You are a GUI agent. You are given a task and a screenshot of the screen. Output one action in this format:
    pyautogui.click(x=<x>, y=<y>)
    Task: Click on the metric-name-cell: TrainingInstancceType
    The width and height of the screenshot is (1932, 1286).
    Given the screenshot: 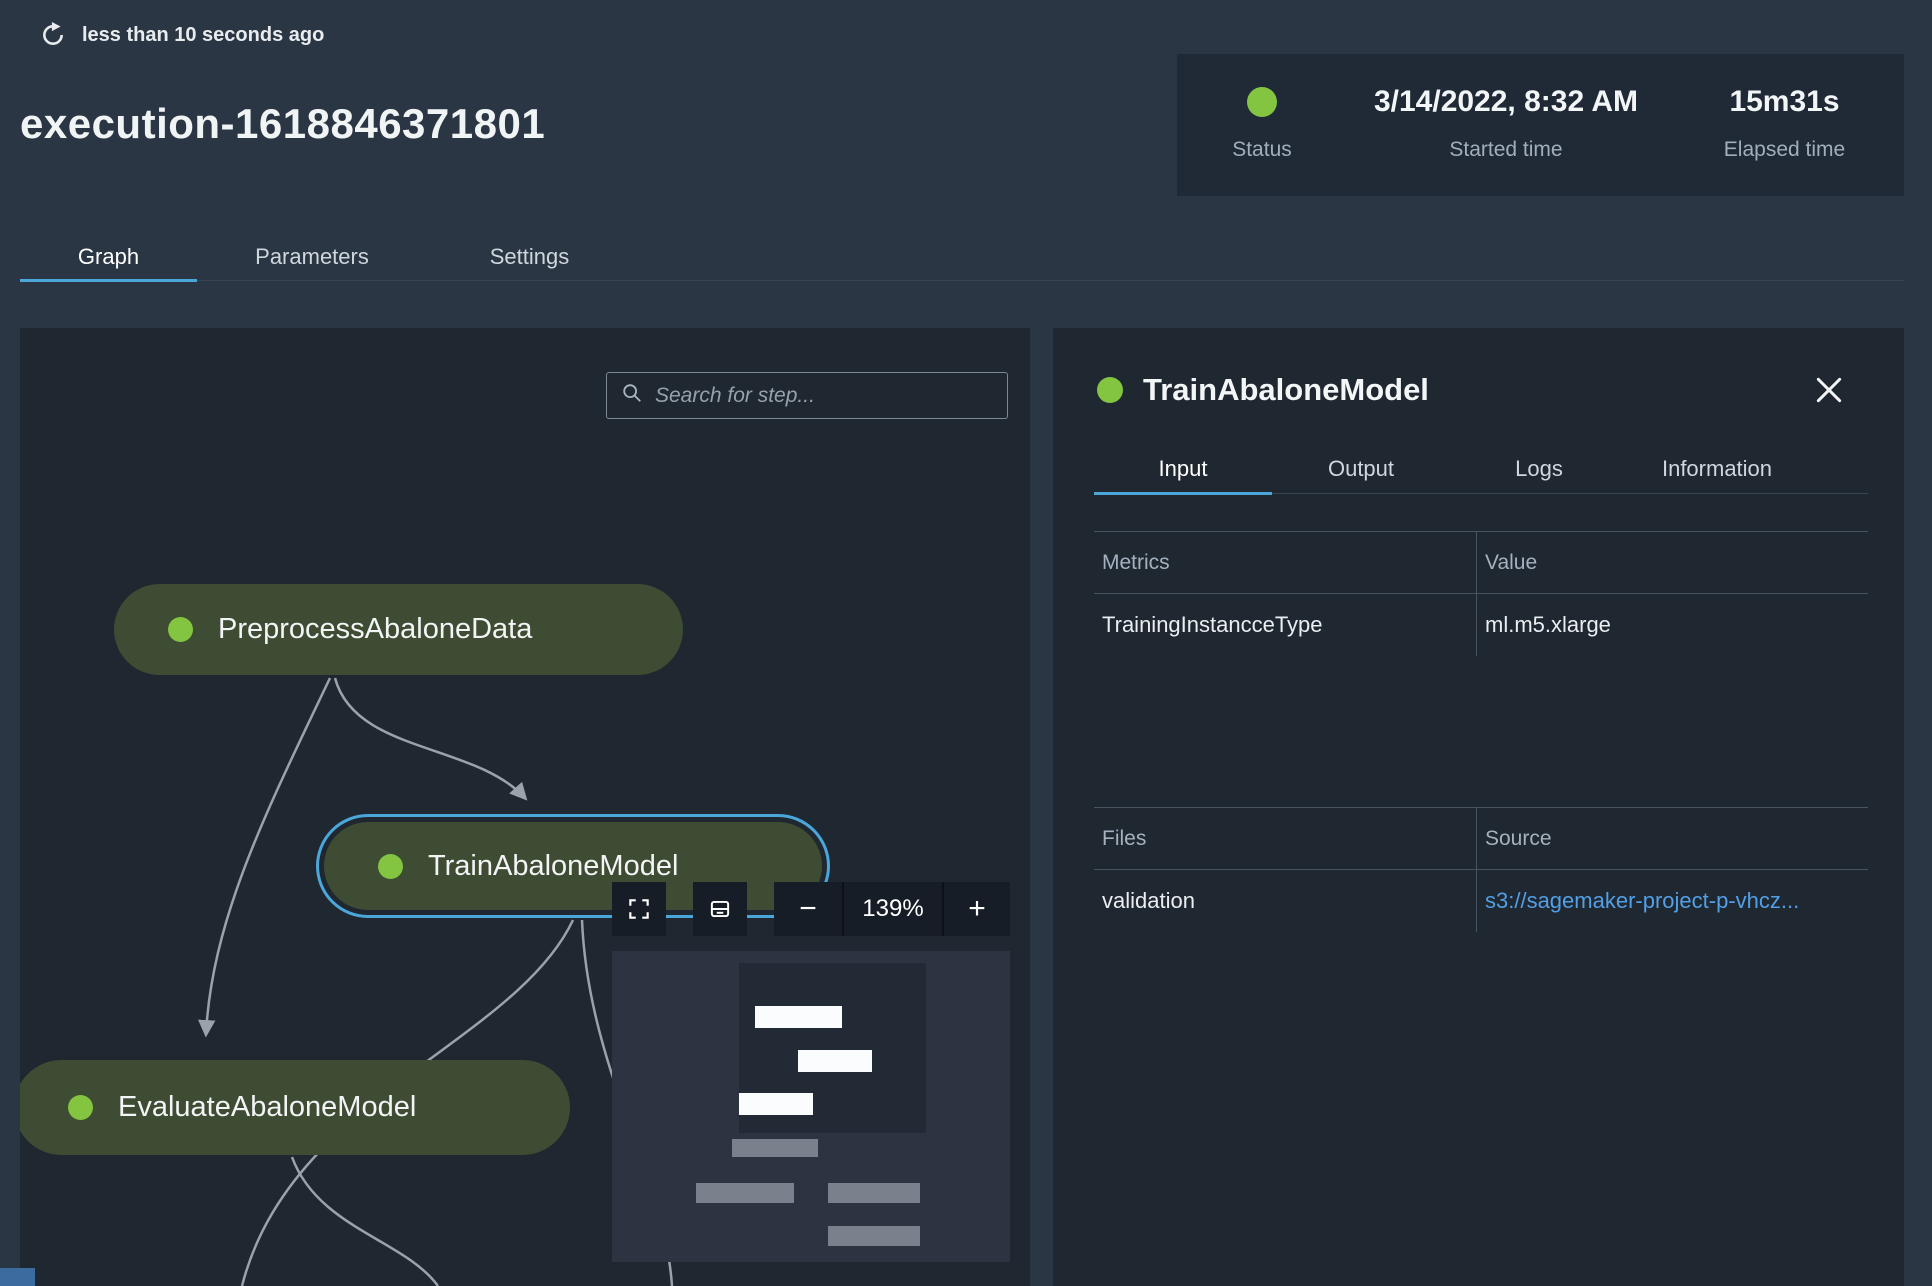 What is the action you would take?
    pyautogui.click(x=1212, y=624)
    